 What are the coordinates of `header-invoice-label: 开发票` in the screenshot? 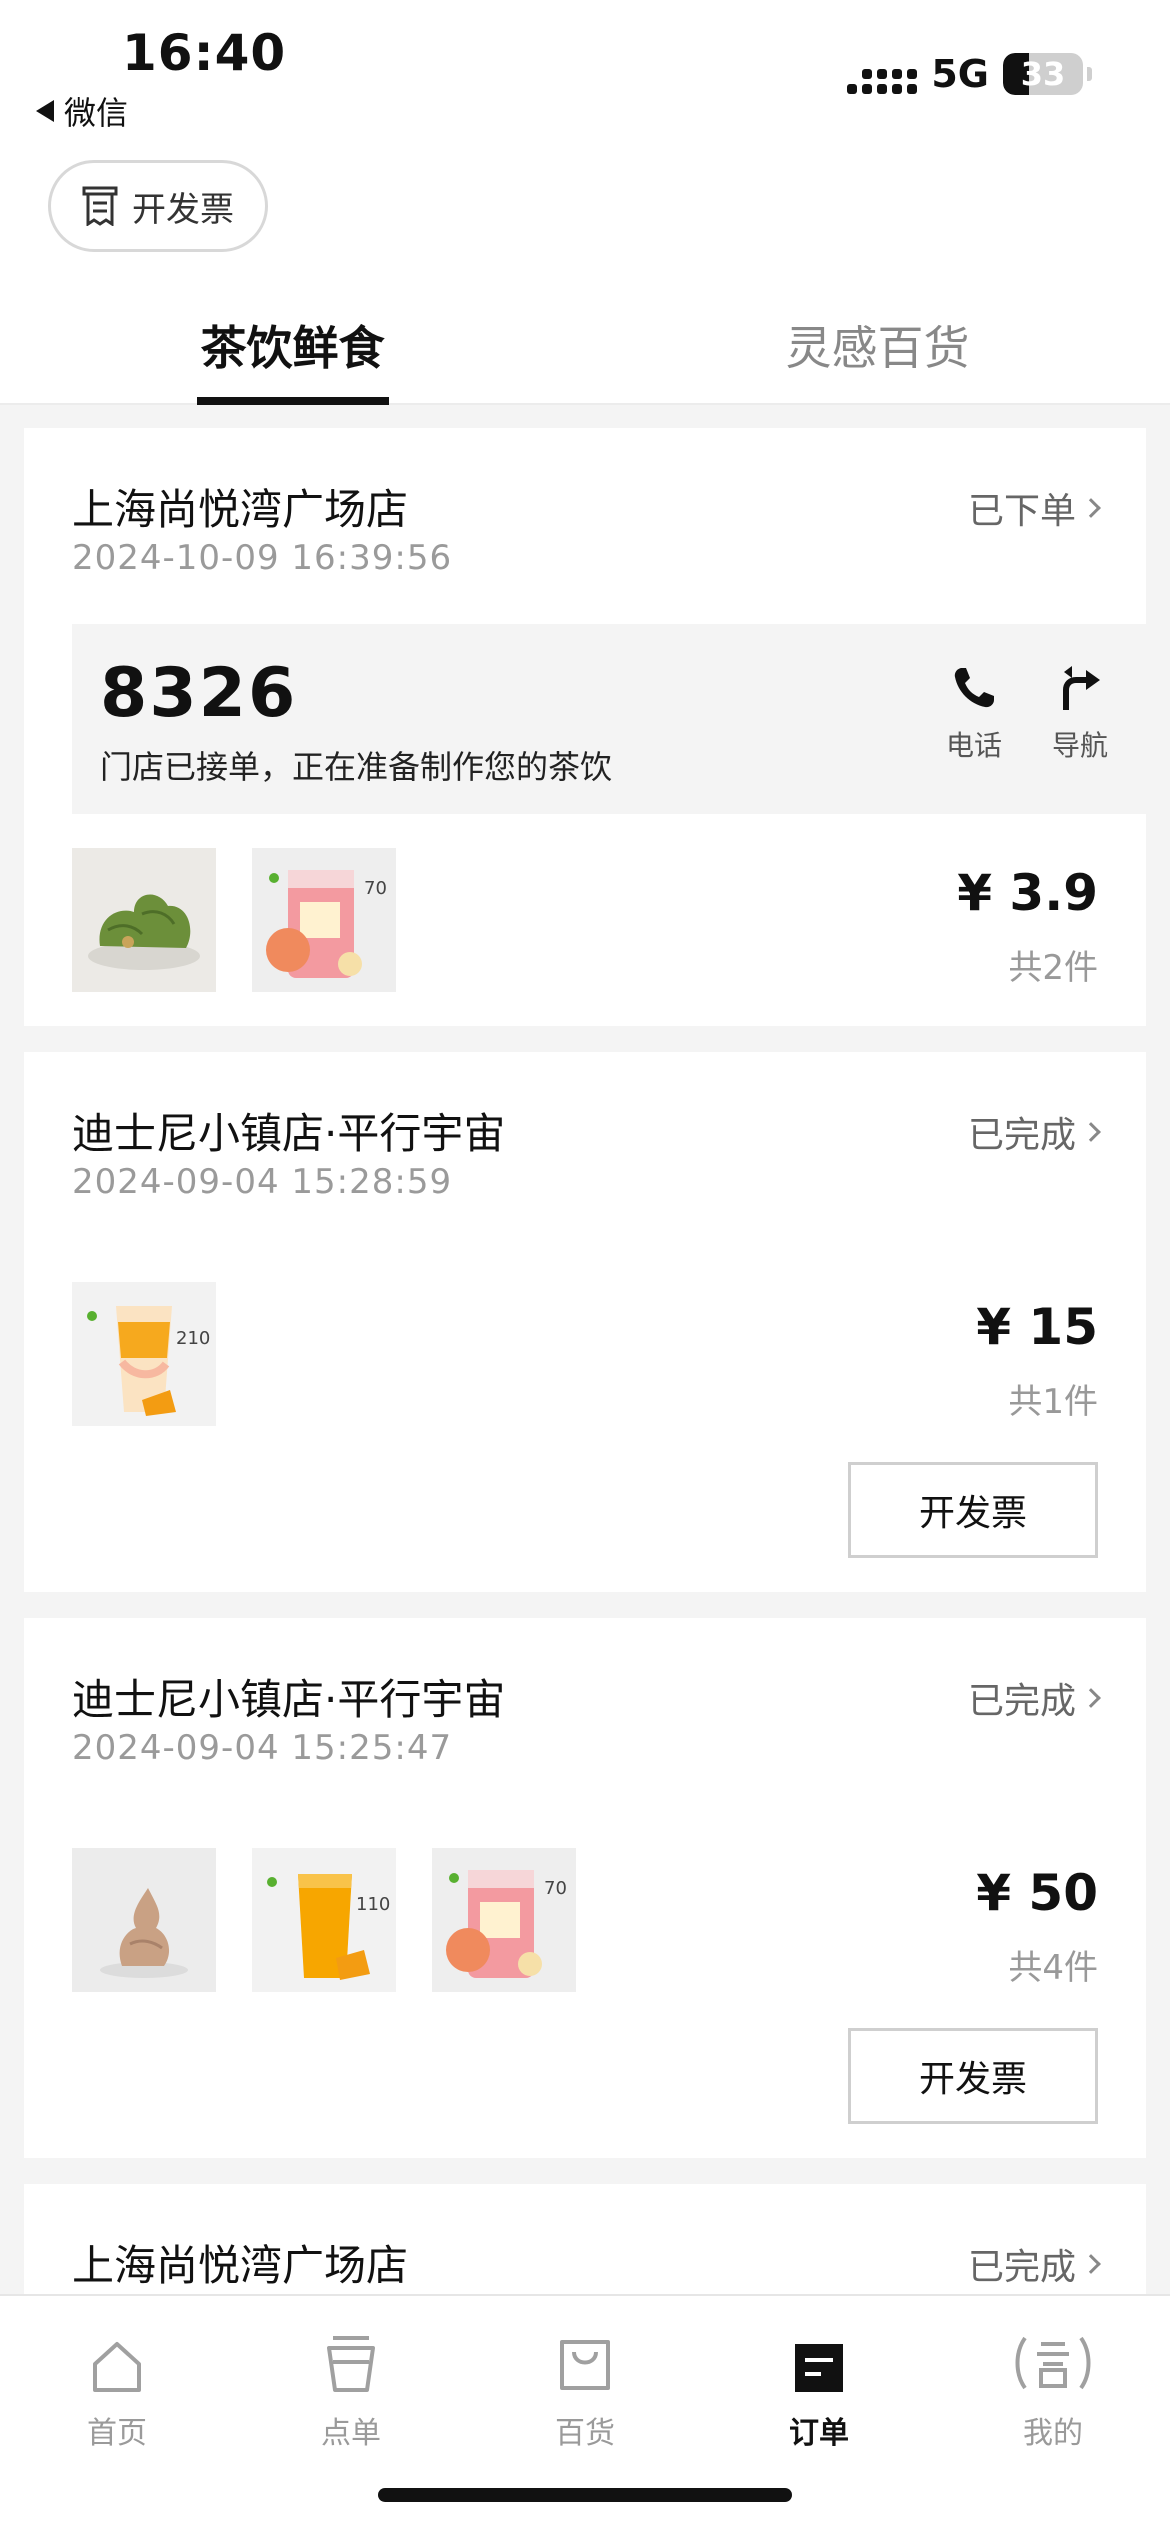 It's located at (183, 209).